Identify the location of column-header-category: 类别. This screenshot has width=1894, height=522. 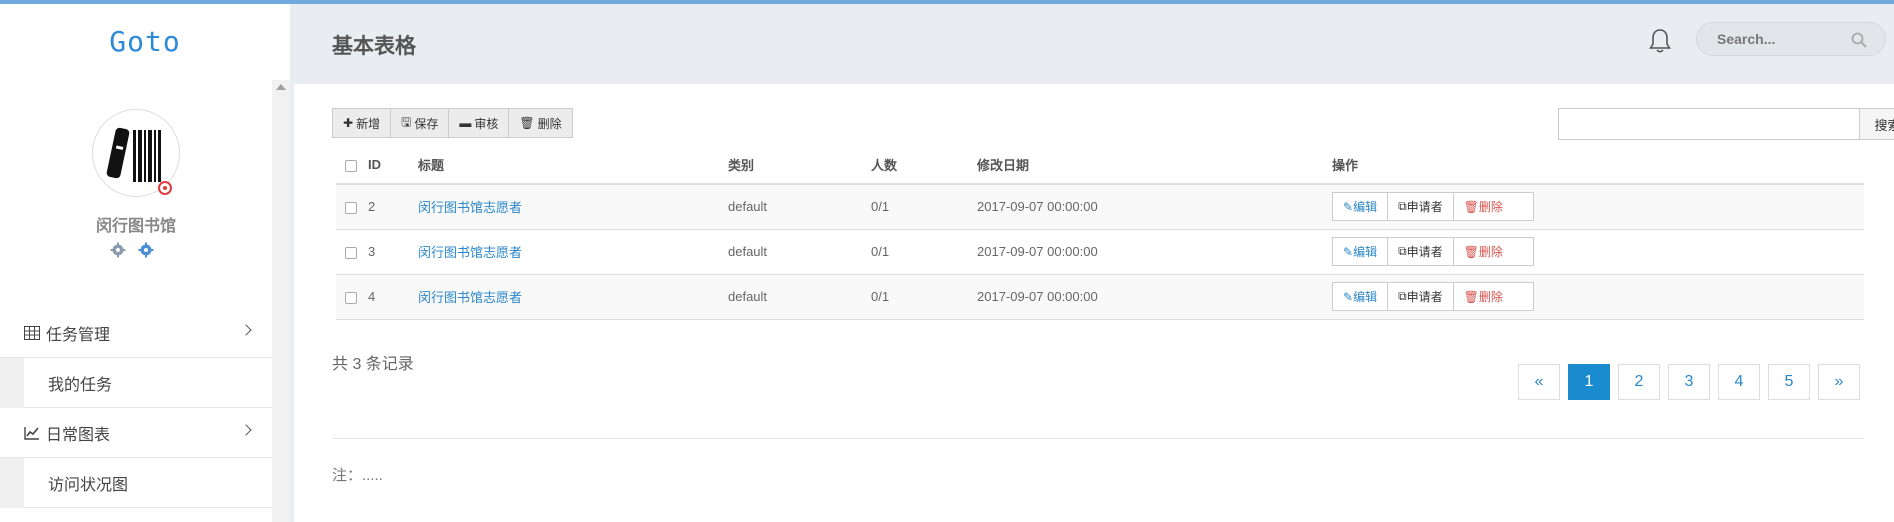
(799, 165).